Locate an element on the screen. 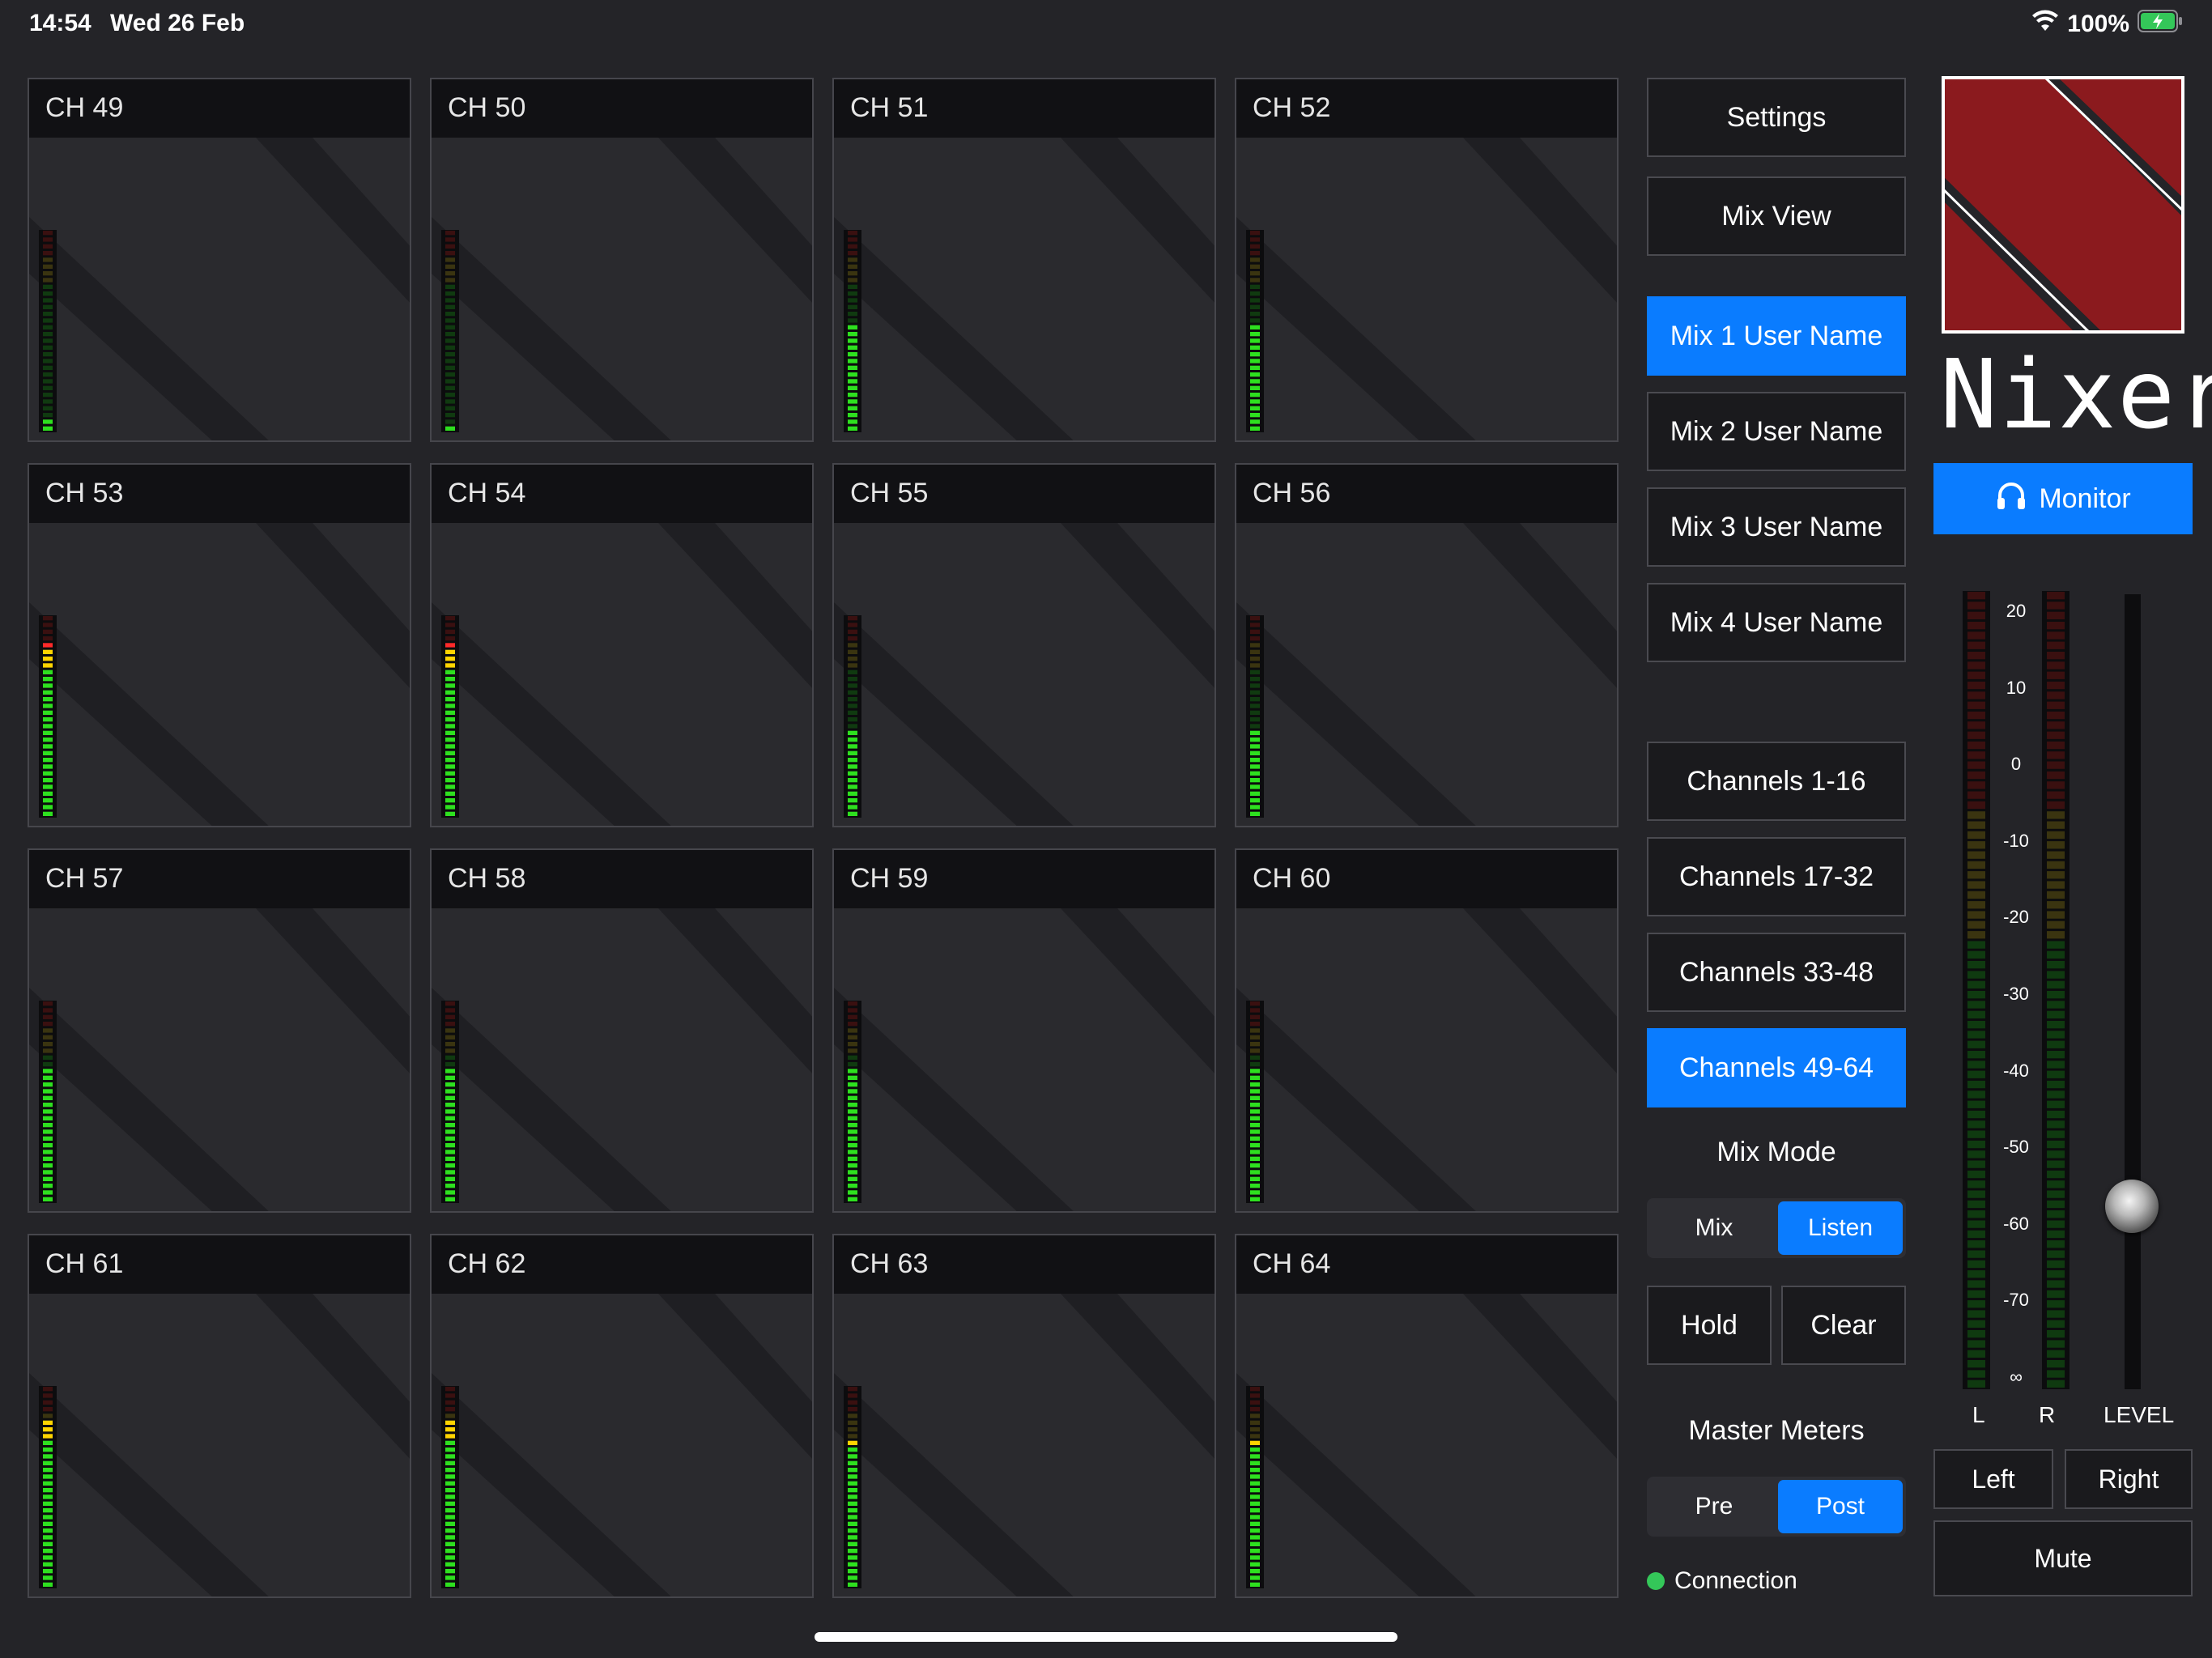 The width and height of the screenshot is (2212, 1658). master-meters-post-option: Post is located at coordinates (1841, 1506).